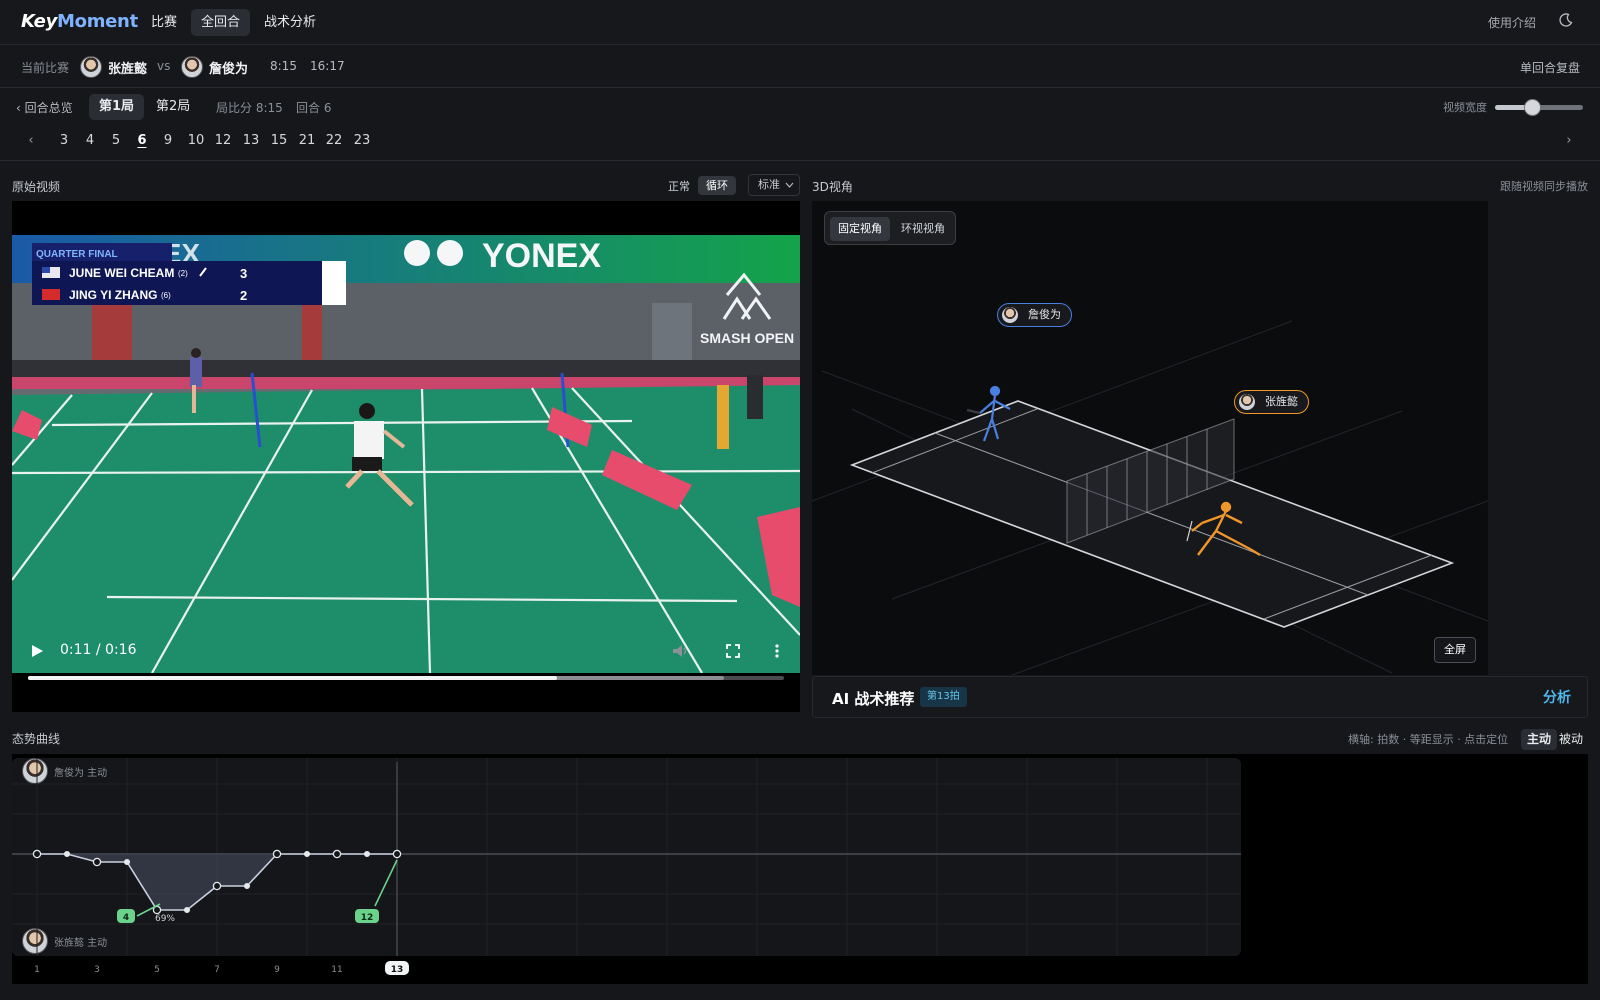  What do you see at coordinates (769, 184) in the screenshot?
I see `quality-value: 标准` at bounding box center [769, 184].